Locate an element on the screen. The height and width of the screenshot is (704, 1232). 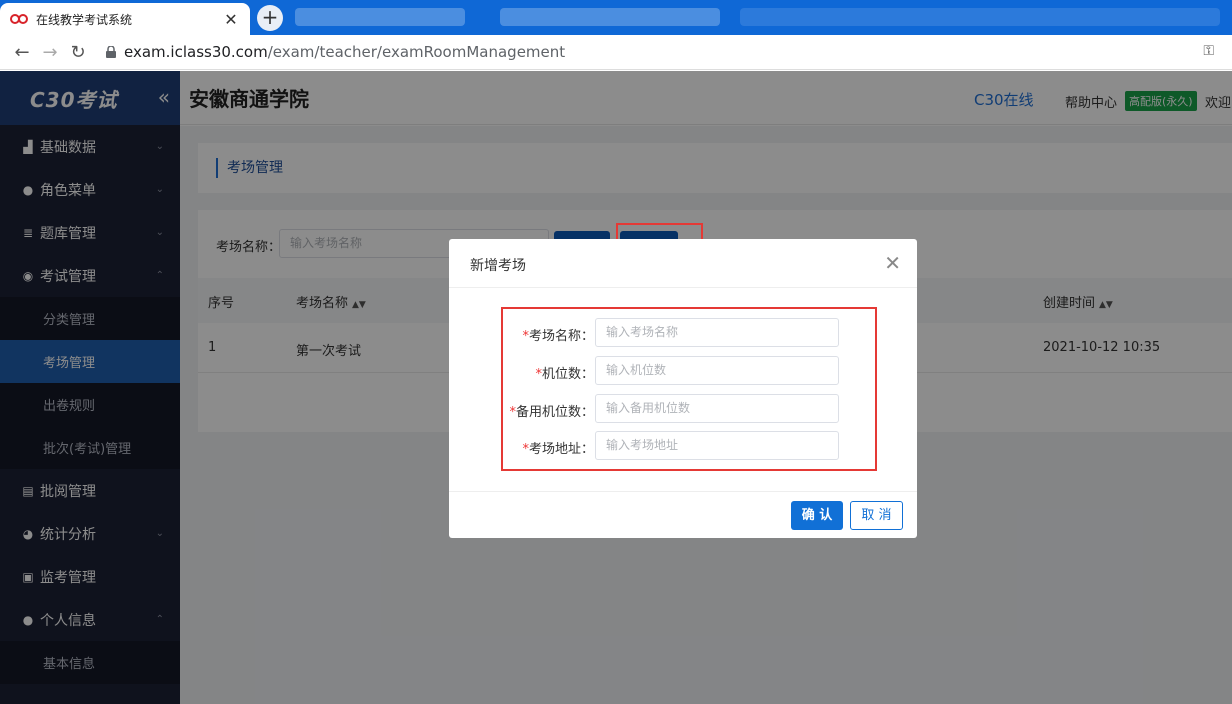
forward-icon: → is located at coordinates (50, 52).